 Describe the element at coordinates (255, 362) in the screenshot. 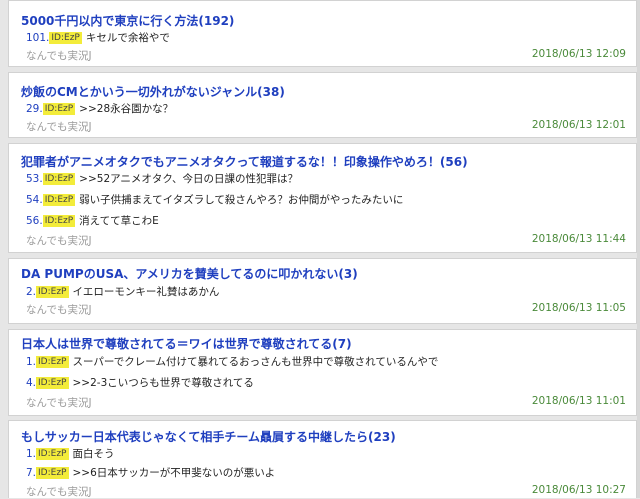

I see `reply-text: スーパーでクレーム付けて暴れてるおっさんも世界中で尊敬されているんやで` at that location.